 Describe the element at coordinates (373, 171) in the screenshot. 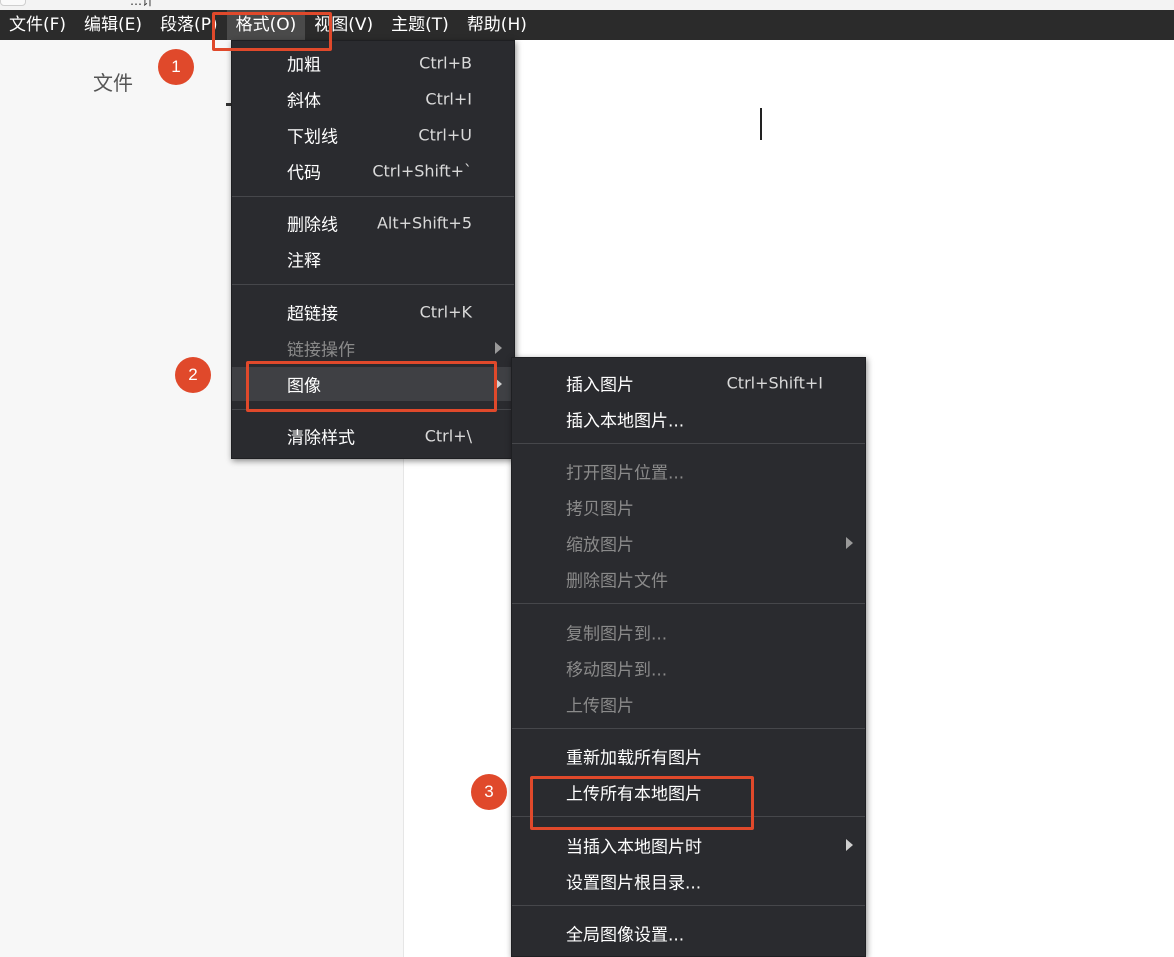

I see `menu-item-code: 代码 Ctrl+Shift+`` at that location.